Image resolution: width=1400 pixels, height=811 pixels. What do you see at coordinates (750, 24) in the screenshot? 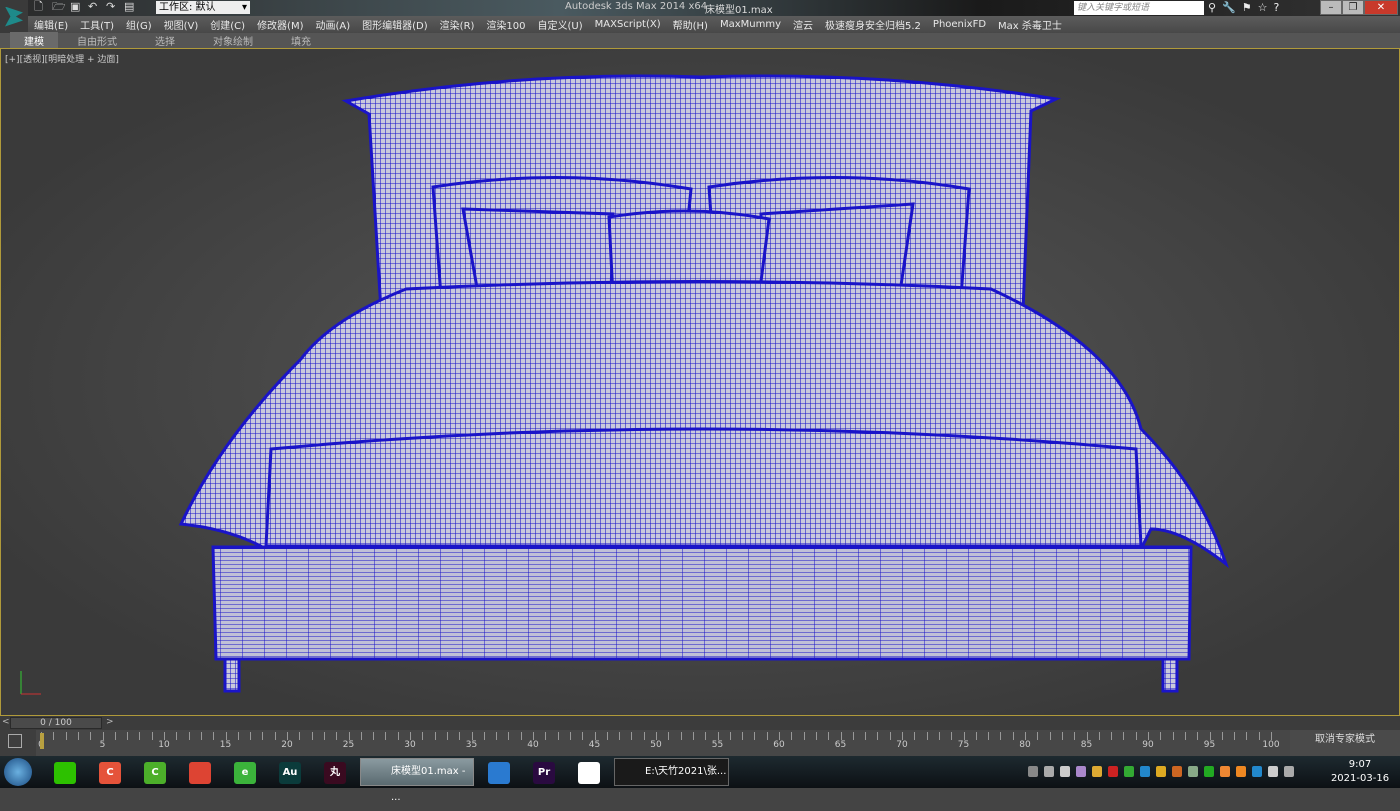
I see `menu-item: MaxMummy` at bounding box center [750, 24].